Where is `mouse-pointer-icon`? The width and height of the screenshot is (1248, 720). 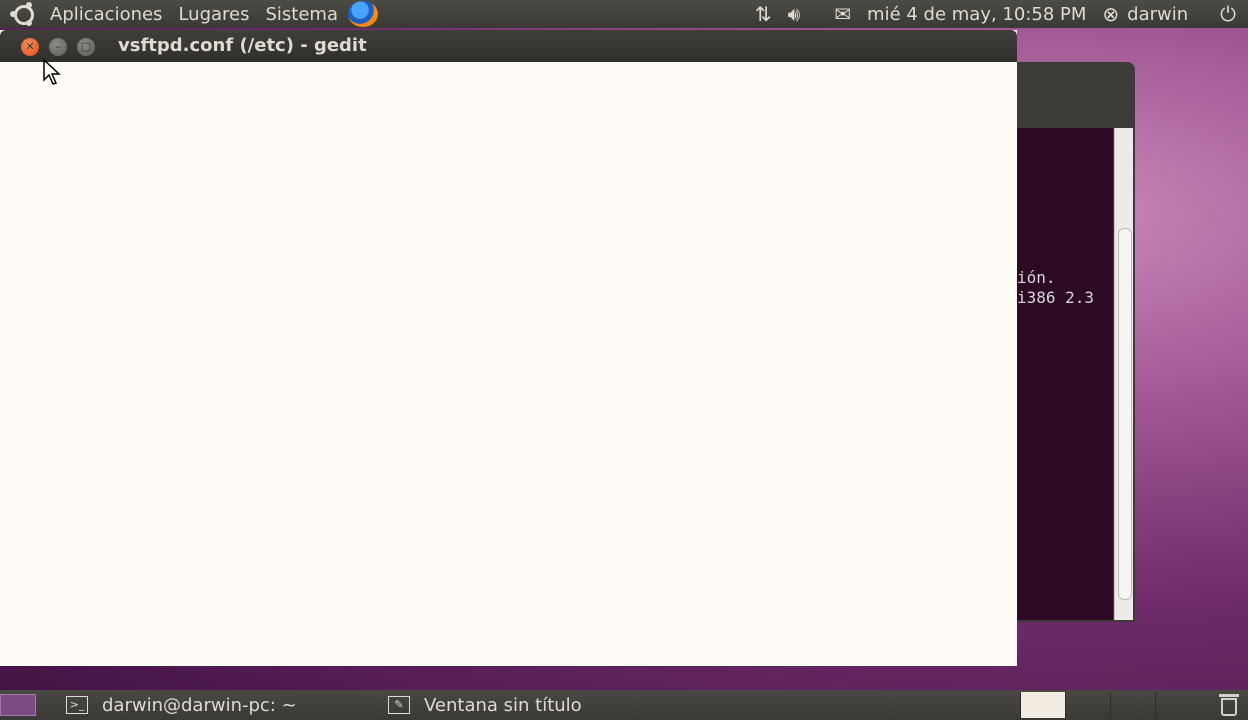
mouse-pointer-icon is located at coordinates (52, 71).